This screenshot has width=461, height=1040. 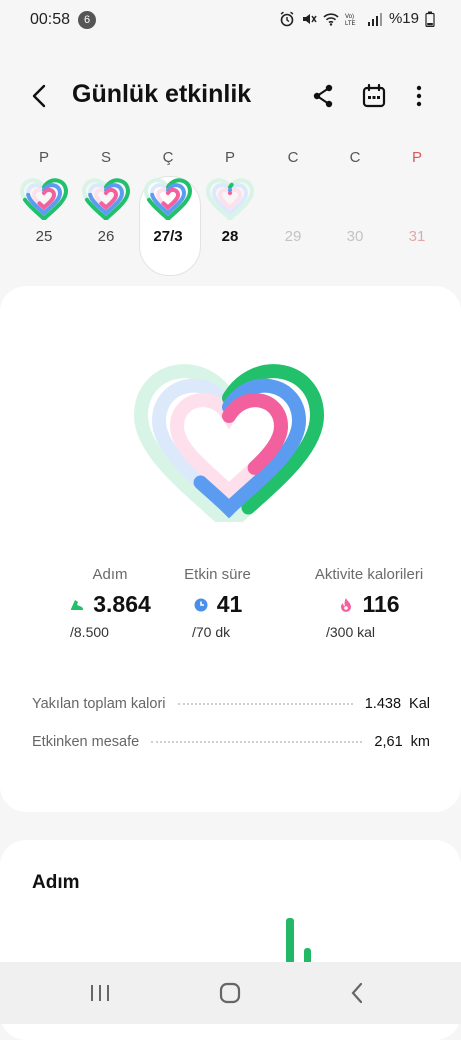 What do you see at coordinates (293, 236) in the screenshot?
I see `day-number: 29` at bounding box center [293, 236].